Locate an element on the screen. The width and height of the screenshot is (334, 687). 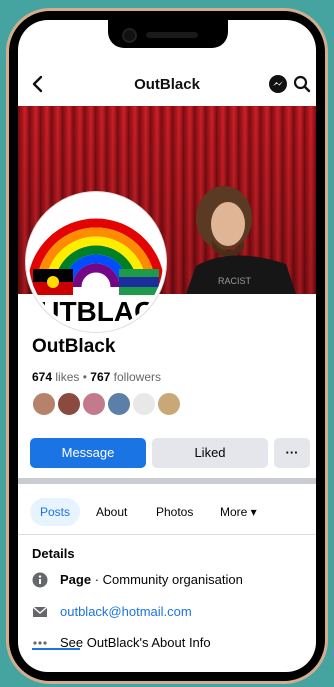
tab-more: More ▾ is located at coordinates (238, 512).